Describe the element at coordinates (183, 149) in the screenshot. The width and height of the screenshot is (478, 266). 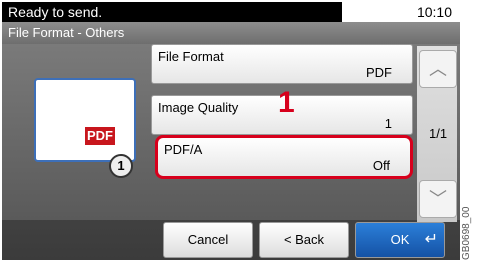
I see `setting-label: PDF/A` at that location.